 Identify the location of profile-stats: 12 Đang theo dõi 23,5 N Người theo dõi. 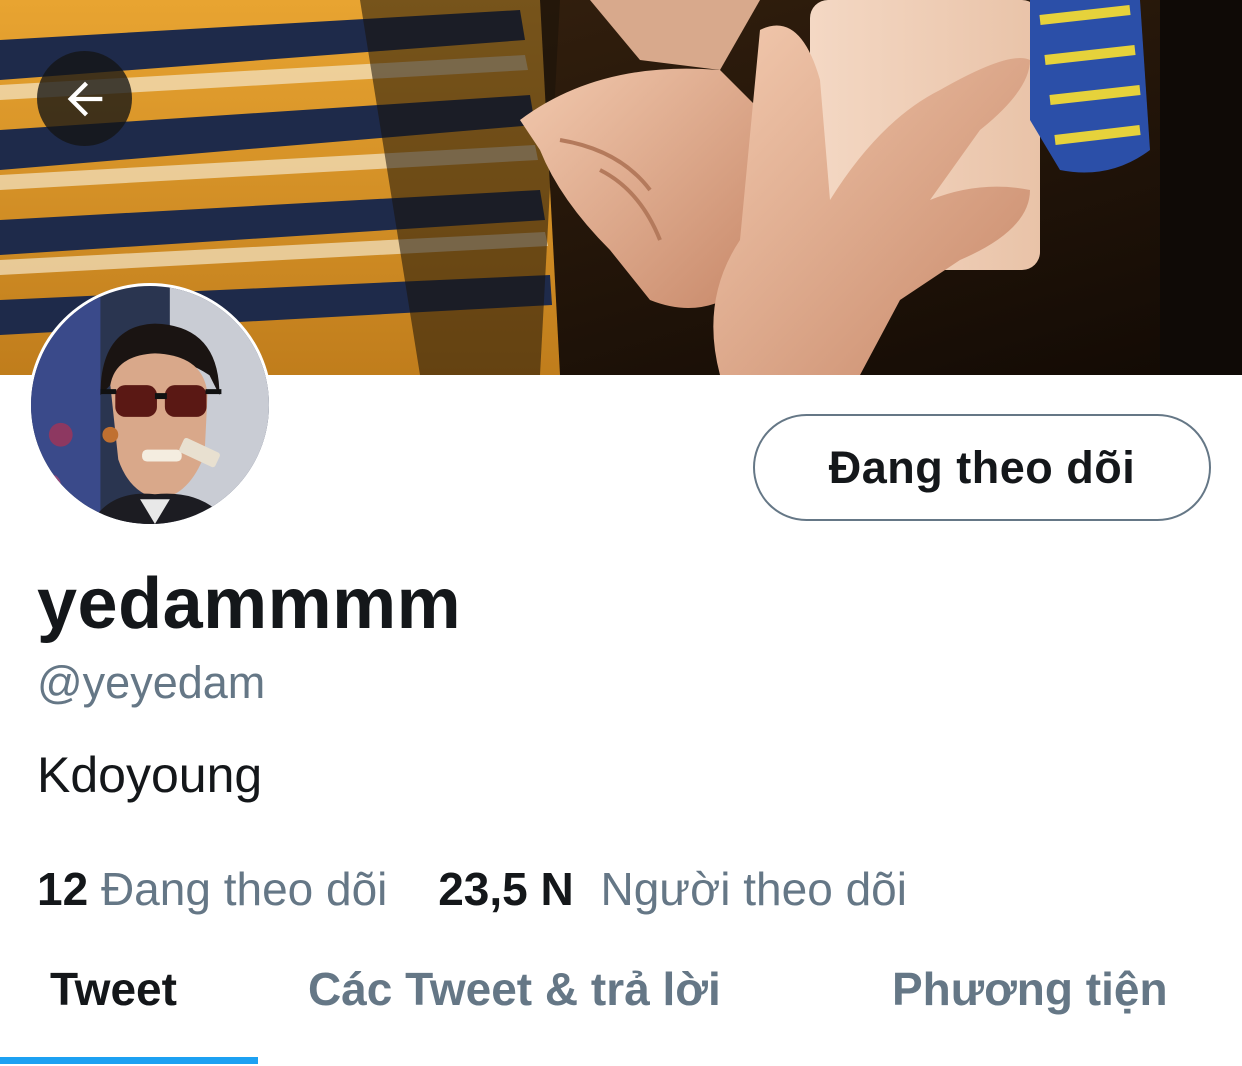
(472, 889).